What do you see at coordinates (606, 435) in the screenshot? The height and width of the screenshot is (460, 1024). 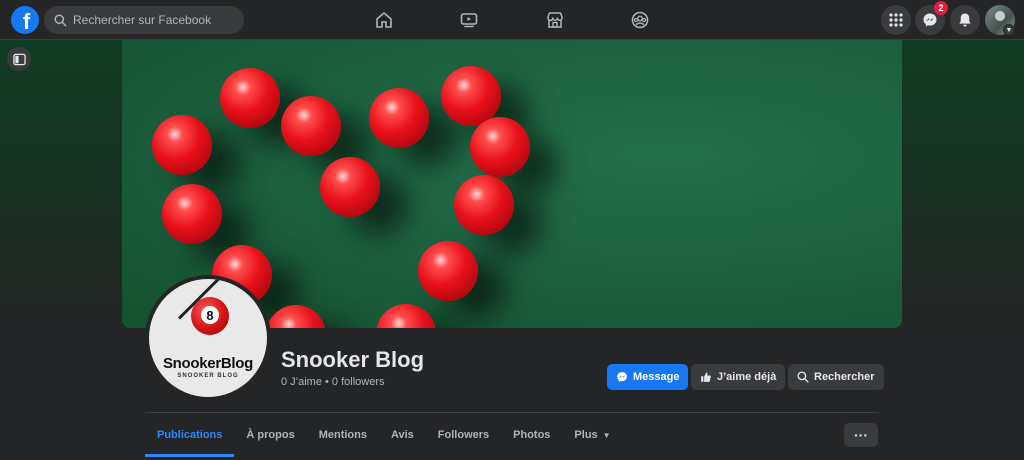 I see `caret-down-icon: ▼` at bounding box center [606, 435].